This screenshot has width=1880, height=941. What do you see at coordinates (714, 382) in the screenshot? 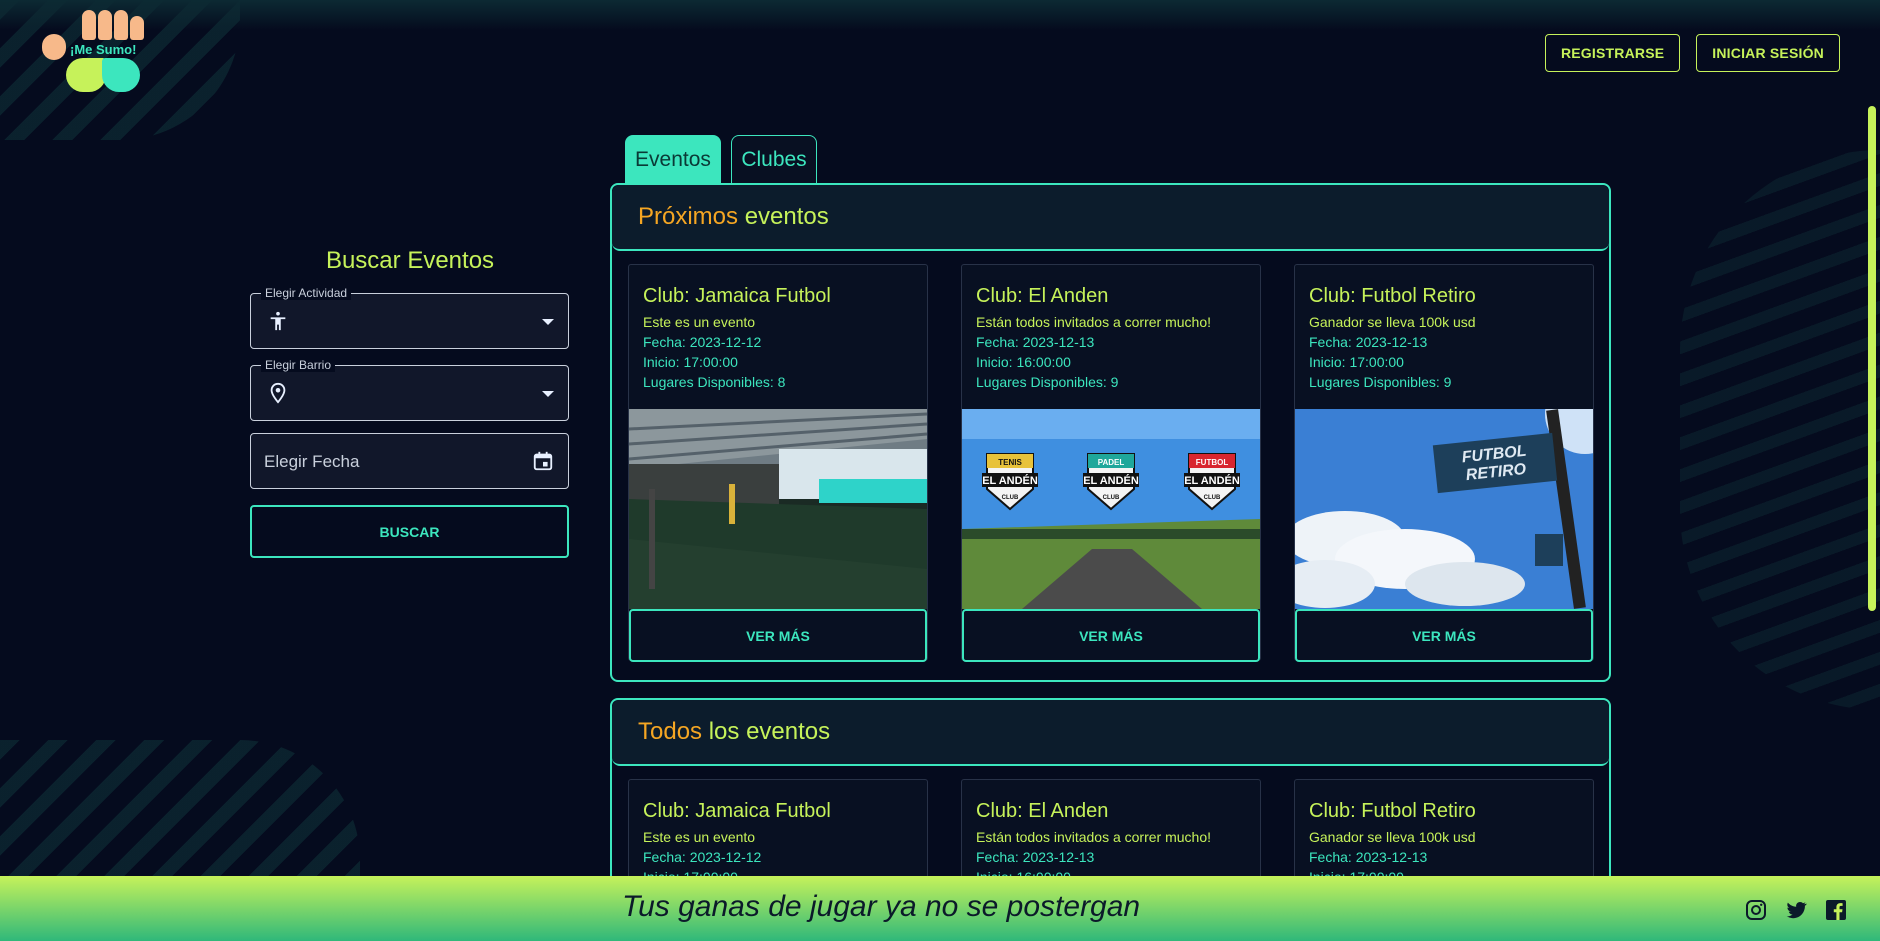
I see `card-spots: Lugares Disponibles: 8` at bounding box center [714, 382].